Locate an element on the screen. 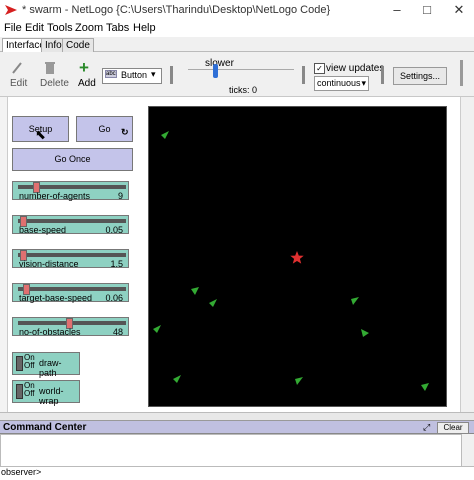  switch-draw-path: On Off draw-path is located at coordinates (46, 365).